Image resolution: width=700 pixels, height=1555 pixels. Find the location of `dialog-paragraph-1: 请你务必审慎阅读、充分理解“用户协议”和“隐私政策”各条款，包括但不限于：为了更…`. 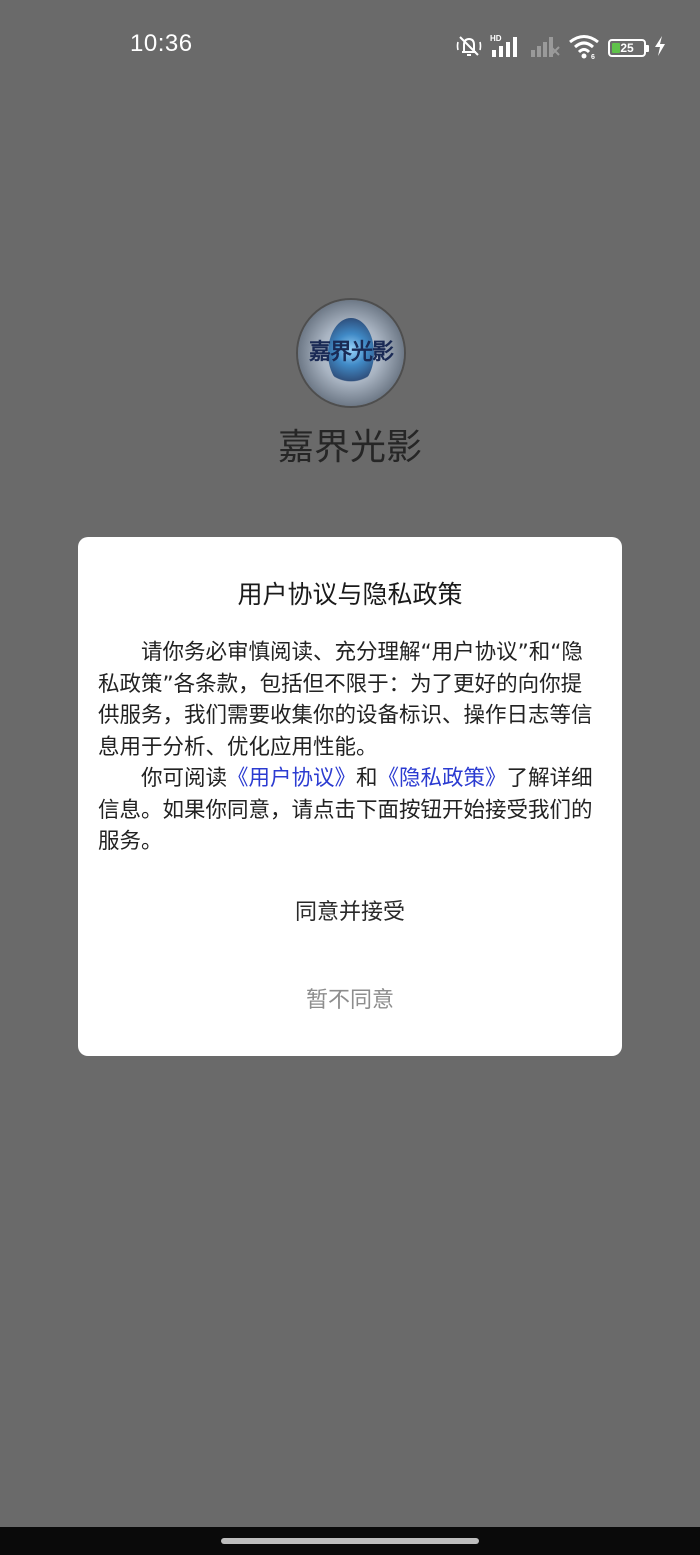

dialog-paragraph-1: 请你务必审慎阅读、充分理解“用户协议”和“隐私政策”各条款，包括但不限于：为了更… is located at coordinates (345, 700).